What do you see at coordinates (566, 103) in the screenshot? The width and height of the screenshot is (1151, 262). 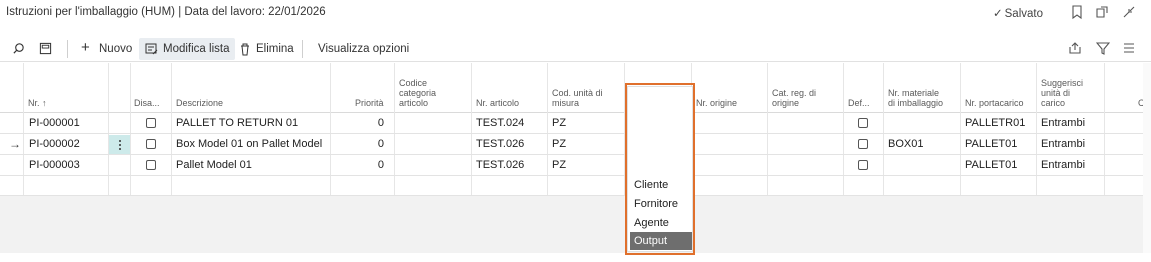 I see `col-header-line: misura` at bounding box center [566, 103].